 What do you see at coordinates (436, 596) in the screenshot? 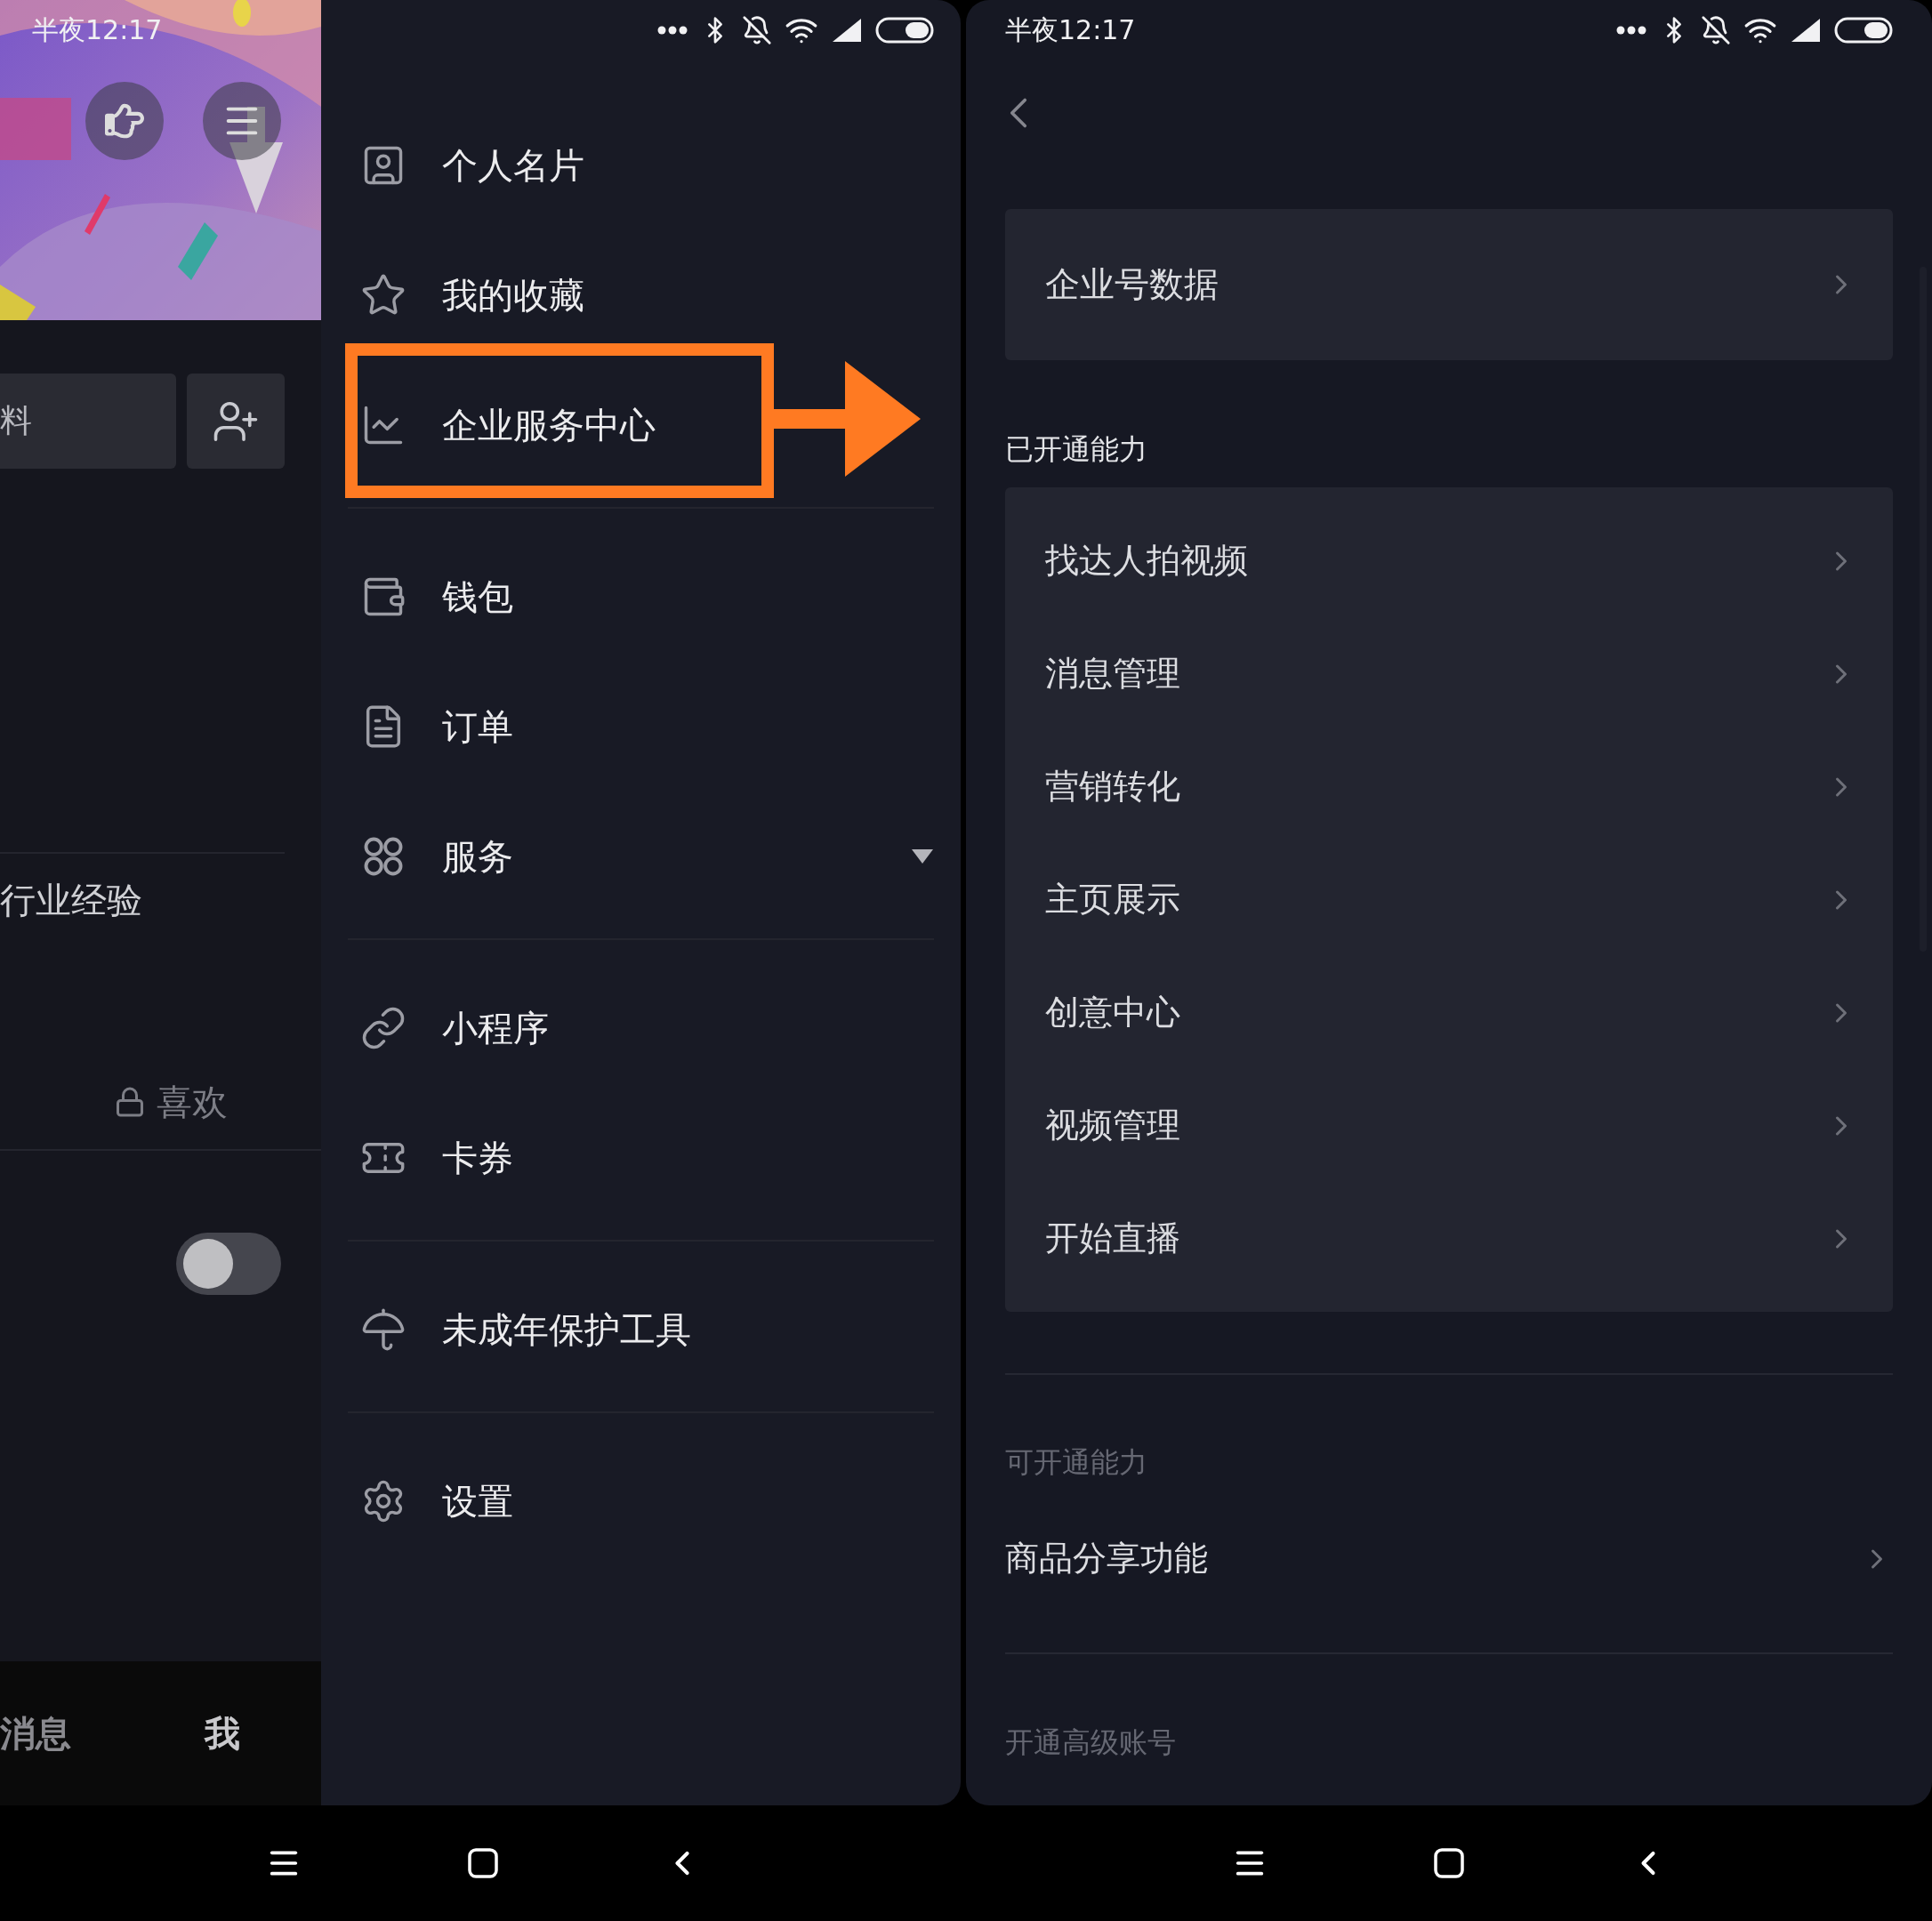
I see `drawer-menu-item: 钱包` at bounding box center [436, 596].